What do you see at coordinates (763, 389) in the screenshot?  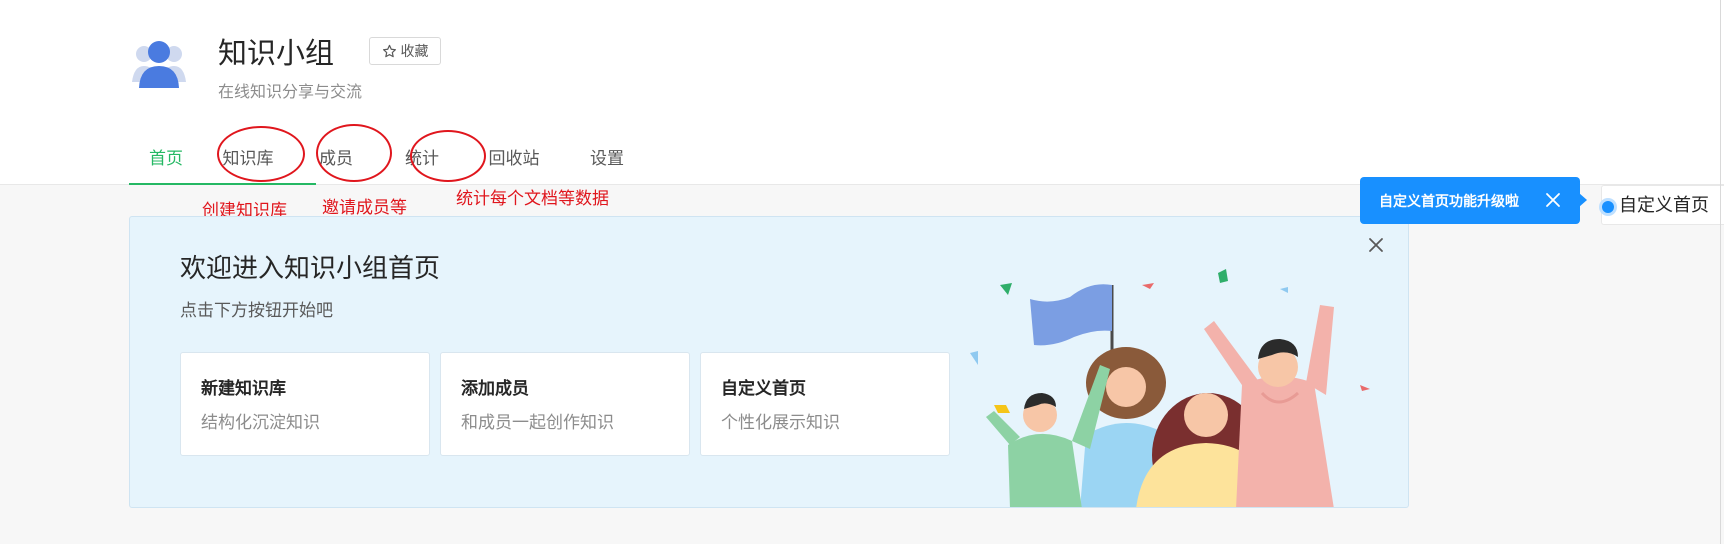 I see `action-title: 自定义首页` at bounding box center [763, 389].